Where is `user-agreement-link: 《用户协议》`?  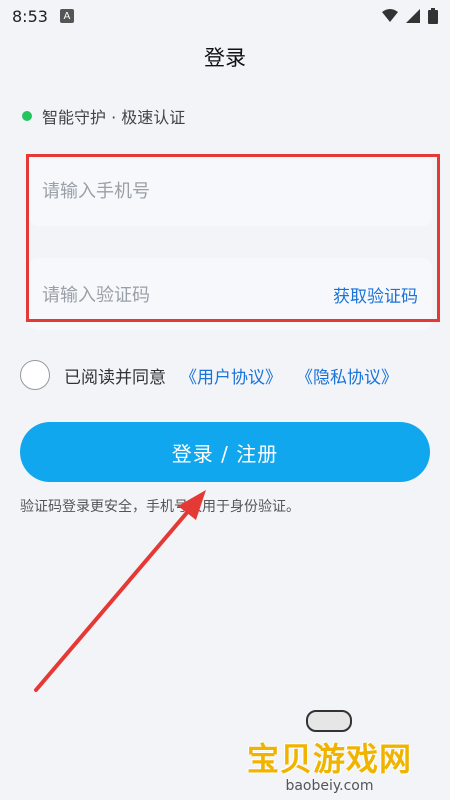
user-agreement-link: 《用户协议》 is located at coordinates (231, 375).